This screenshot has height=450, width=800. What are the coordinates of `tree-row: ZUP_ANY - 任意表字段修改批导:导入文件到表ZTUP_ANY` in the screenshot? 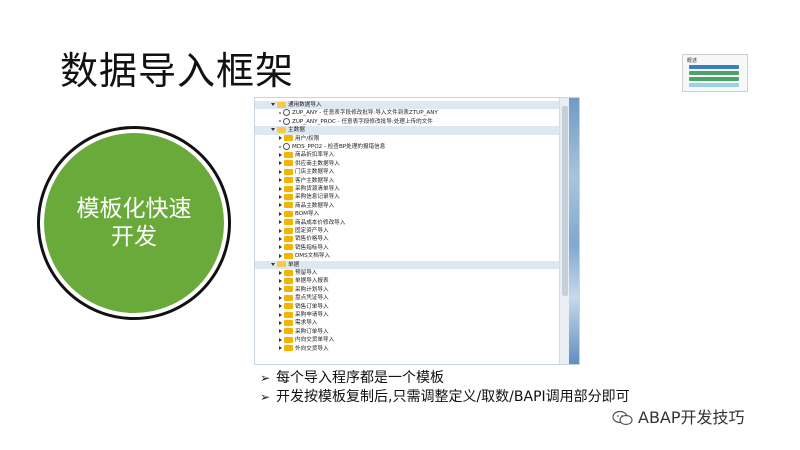 It's located at (407, 113).